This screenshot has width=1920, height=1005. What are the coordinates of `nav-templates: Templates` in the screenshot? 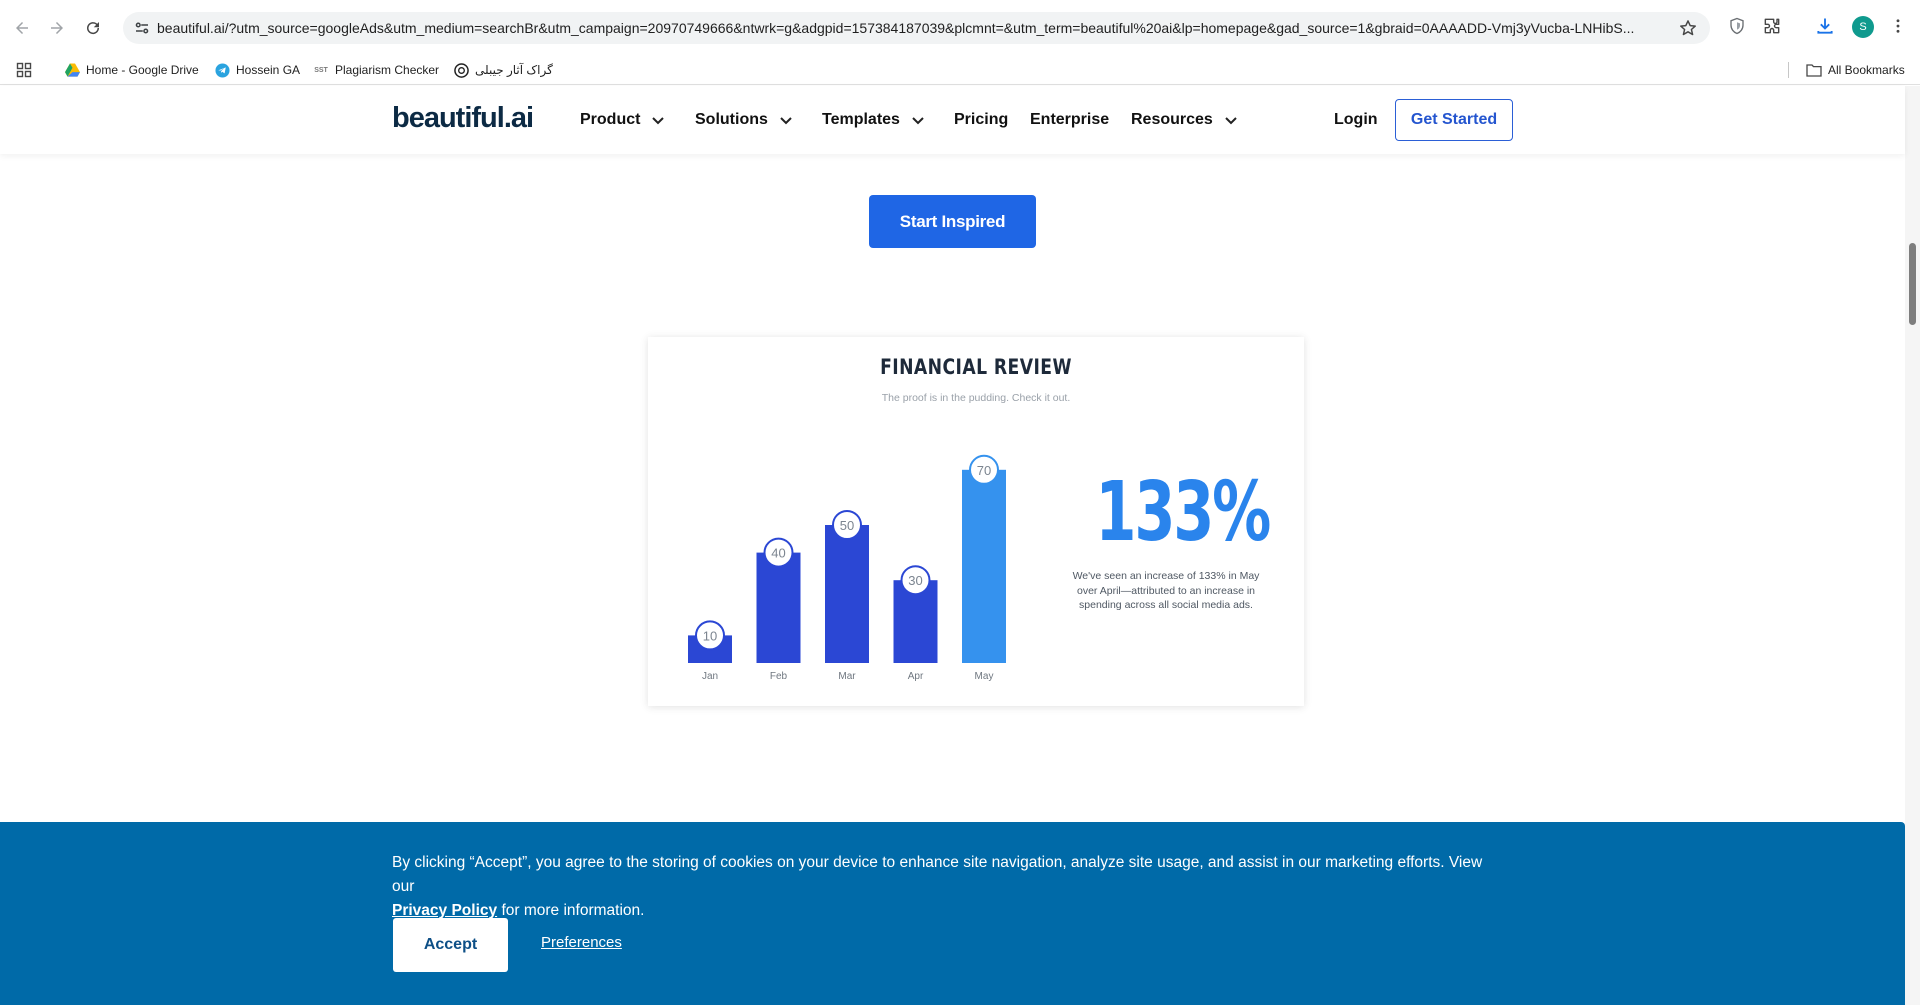 It's located at (874, 120).